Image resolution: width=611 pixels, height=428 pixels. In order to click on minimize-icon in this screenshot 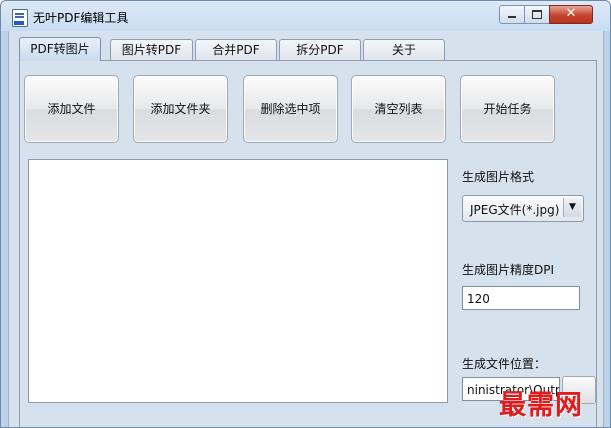, I will do `click(512, 17)`.